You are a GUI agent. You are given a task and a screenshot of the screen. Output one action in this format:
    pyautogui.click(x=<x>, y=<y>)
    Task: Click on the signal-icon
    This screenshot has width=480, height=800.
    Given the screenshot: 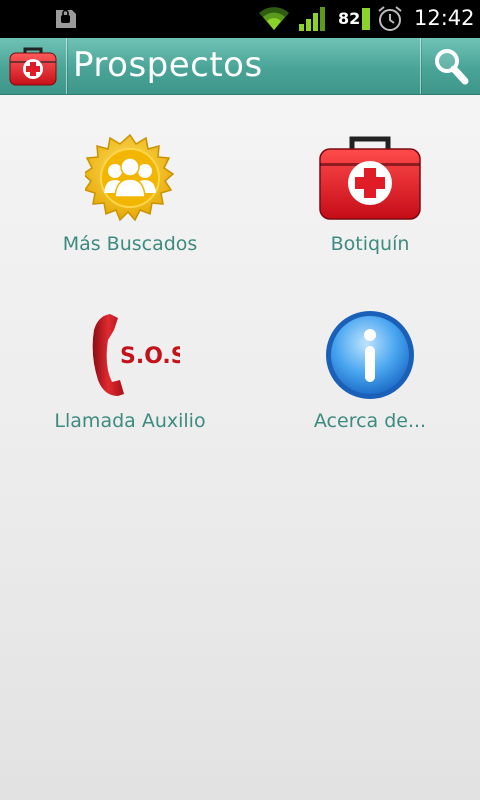 What is the action you would take?
    pyautogui.click(x=312, y=19)
    